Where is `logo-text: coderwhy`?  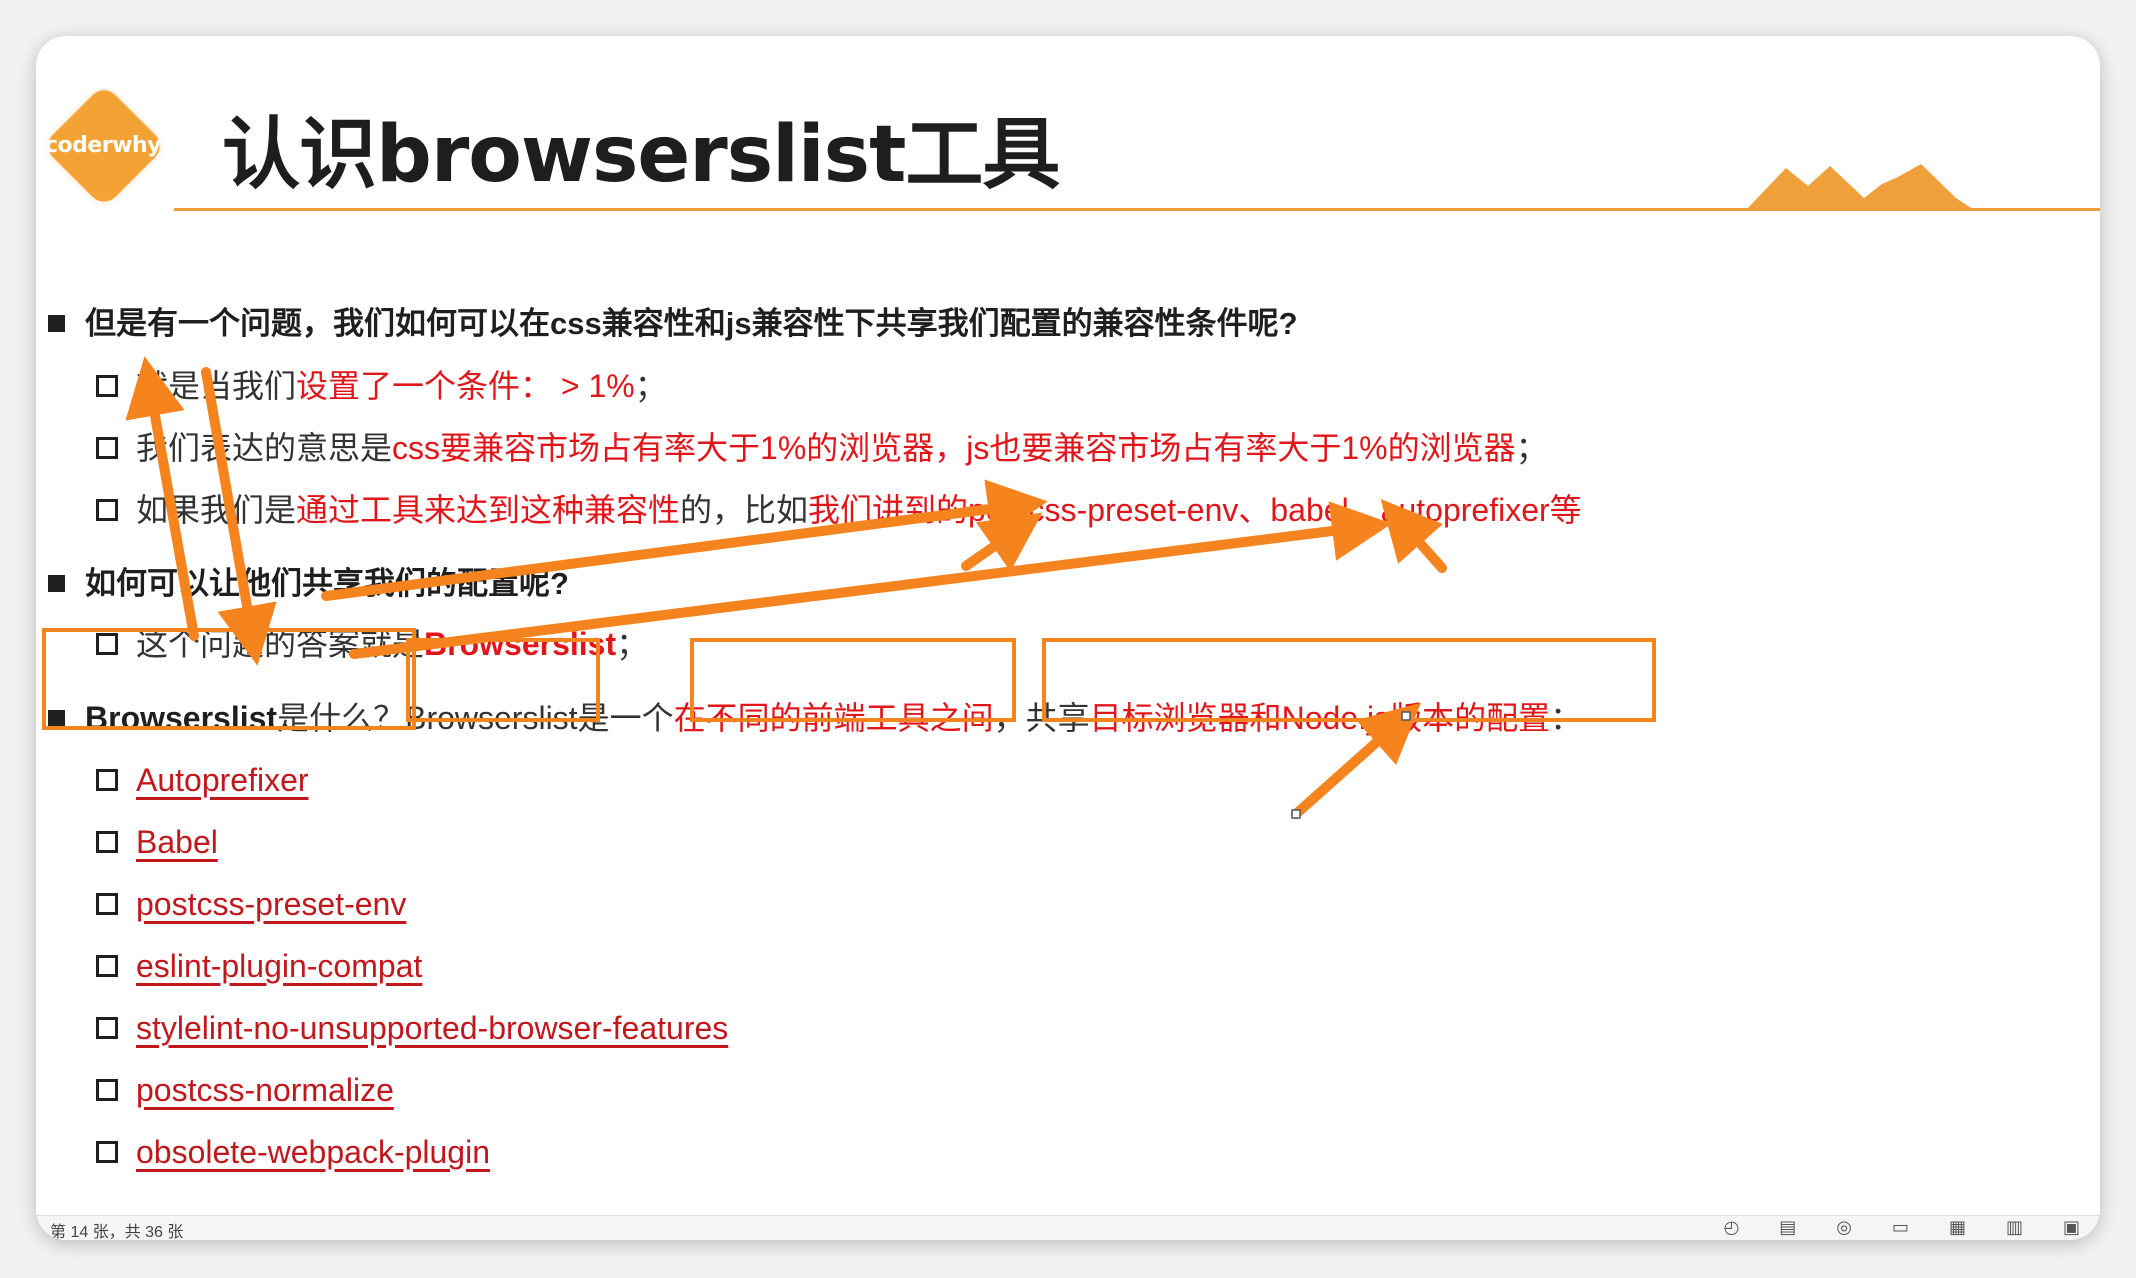 logo-text: coderwhy is located at coordinates (103, 145).